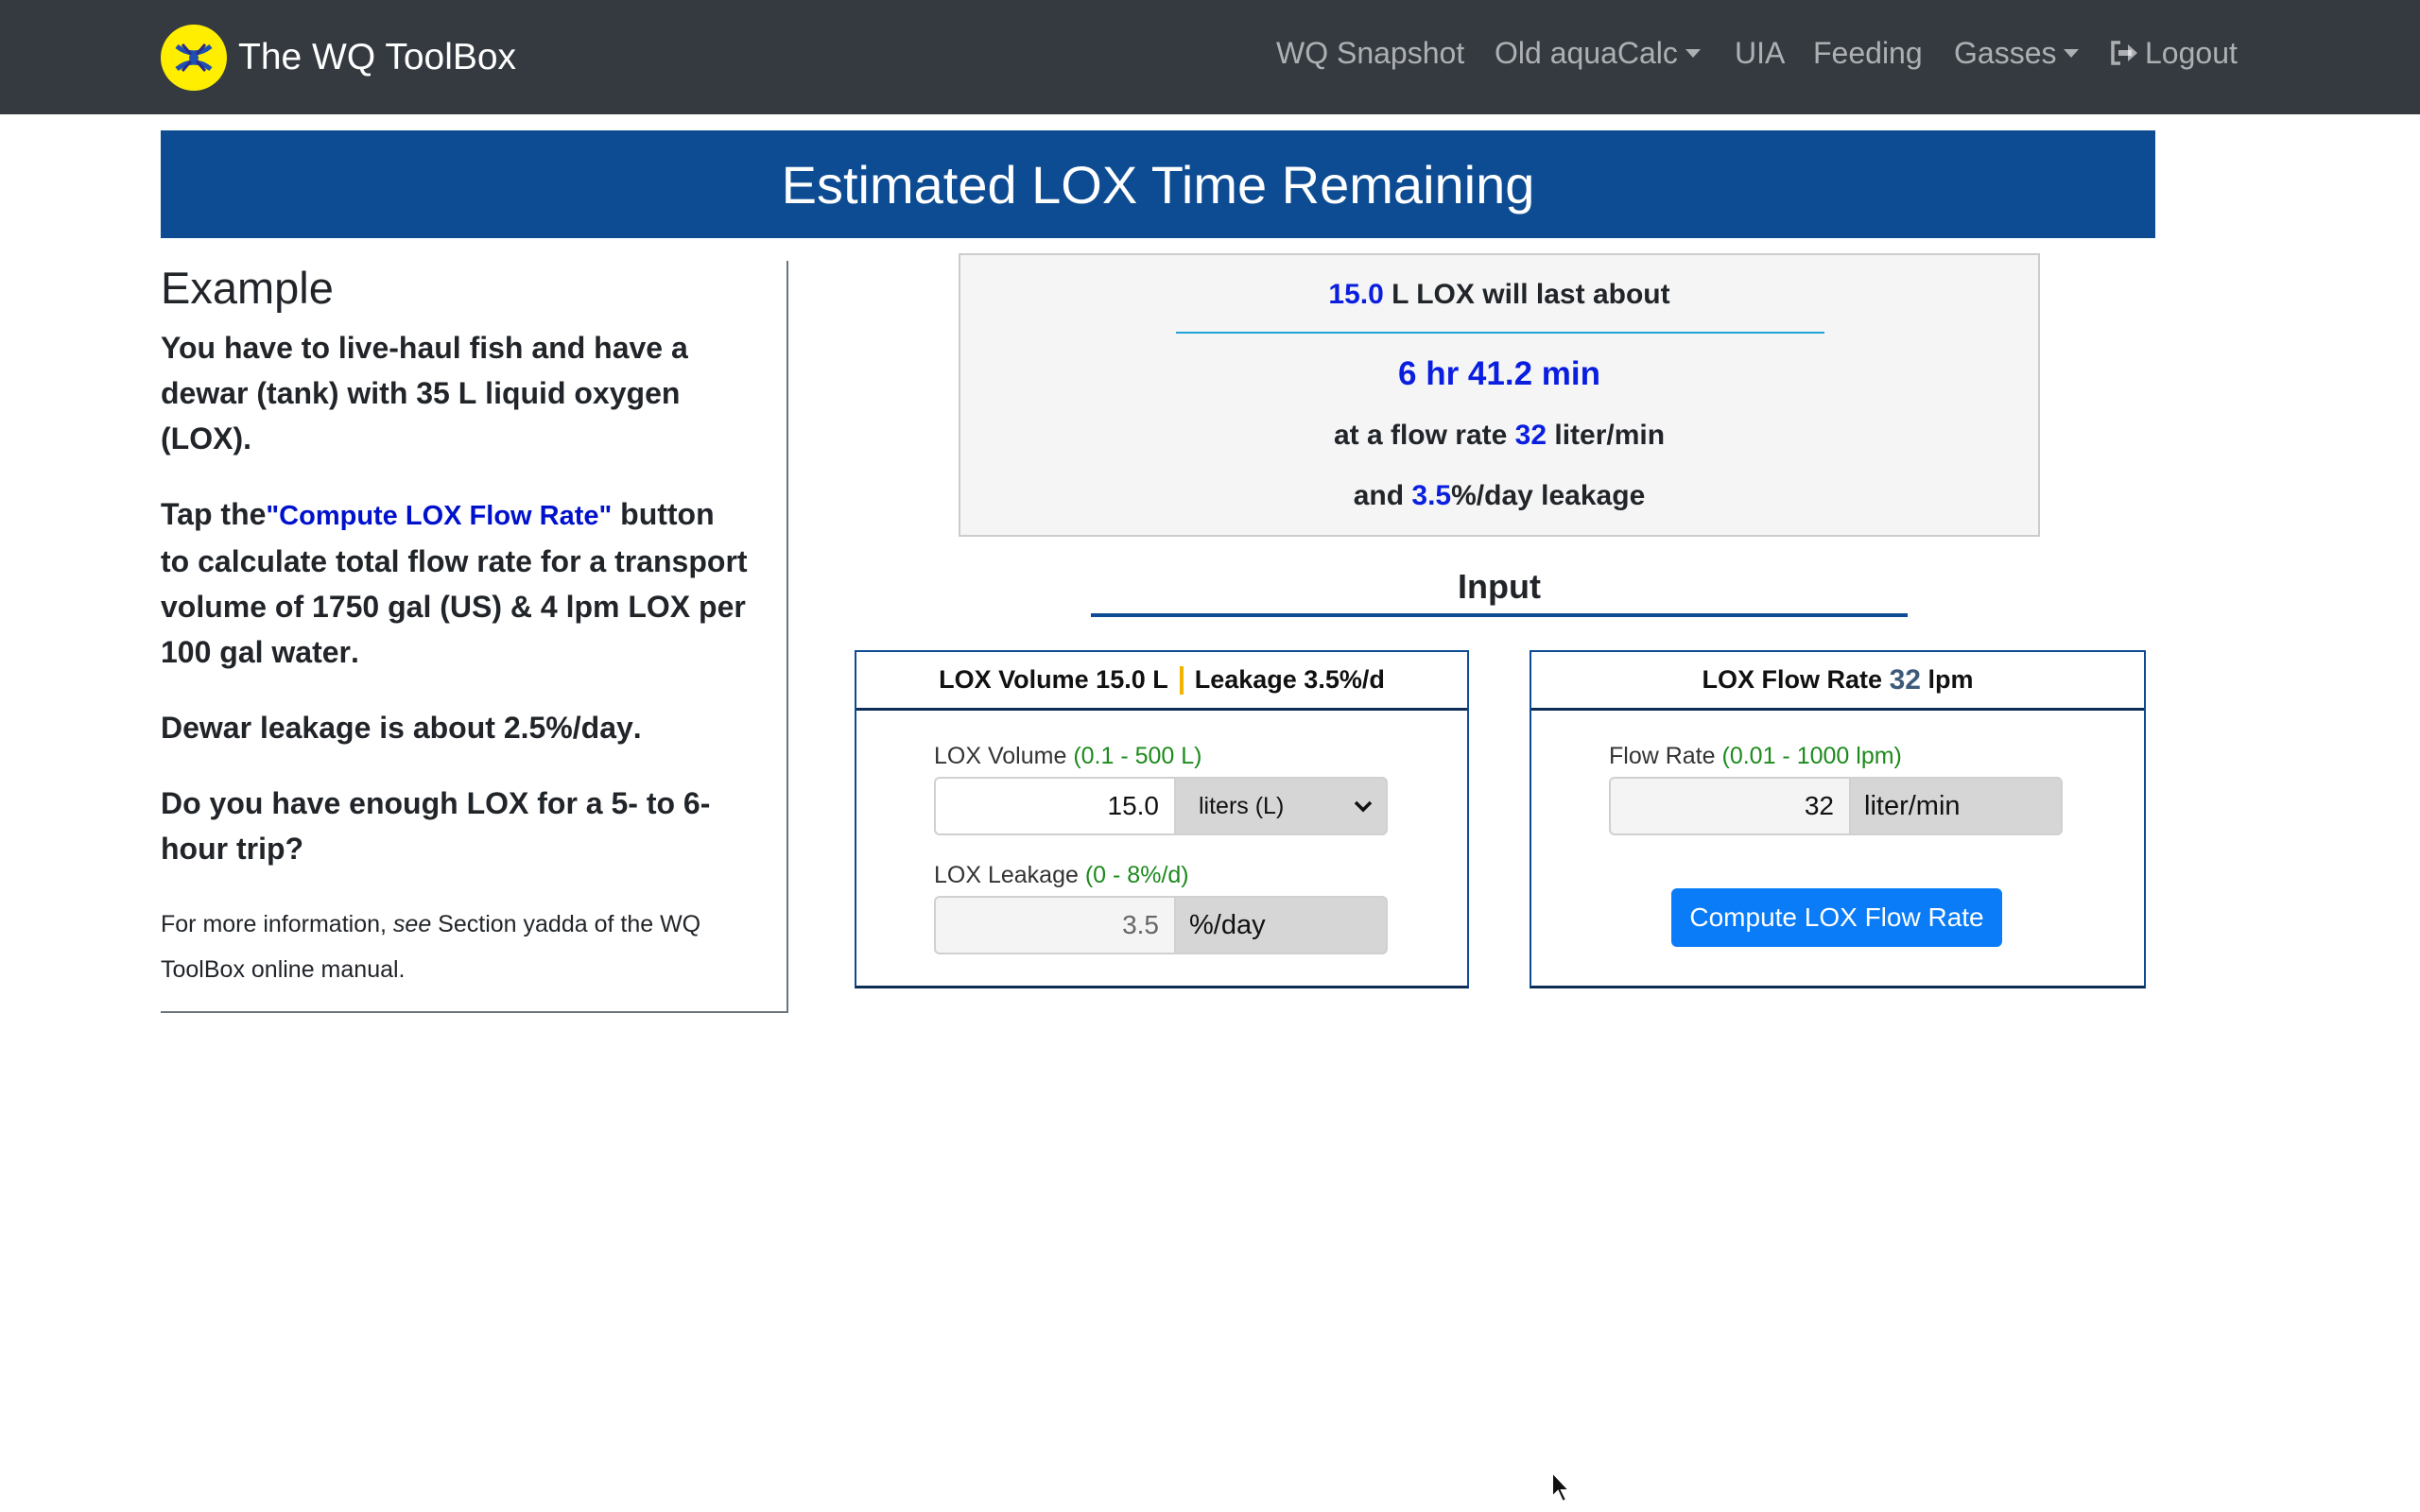  Describe the element at coordinates (1950, 679) in the screenshot. I see `flow-card-header-suffix: lpm` at that location.